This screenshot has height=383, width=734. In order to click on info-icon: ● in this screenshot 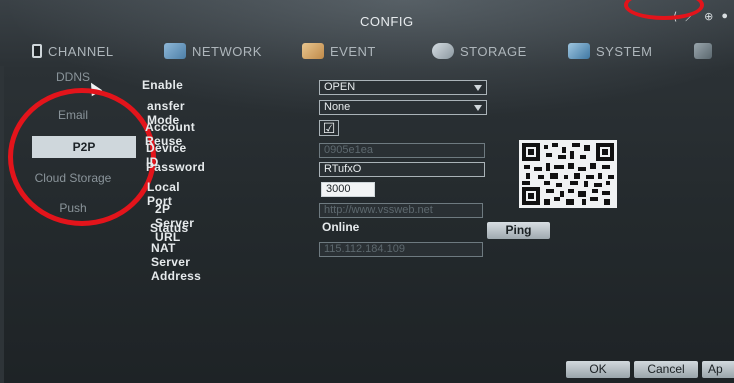, I will do `click(724, 16)`.